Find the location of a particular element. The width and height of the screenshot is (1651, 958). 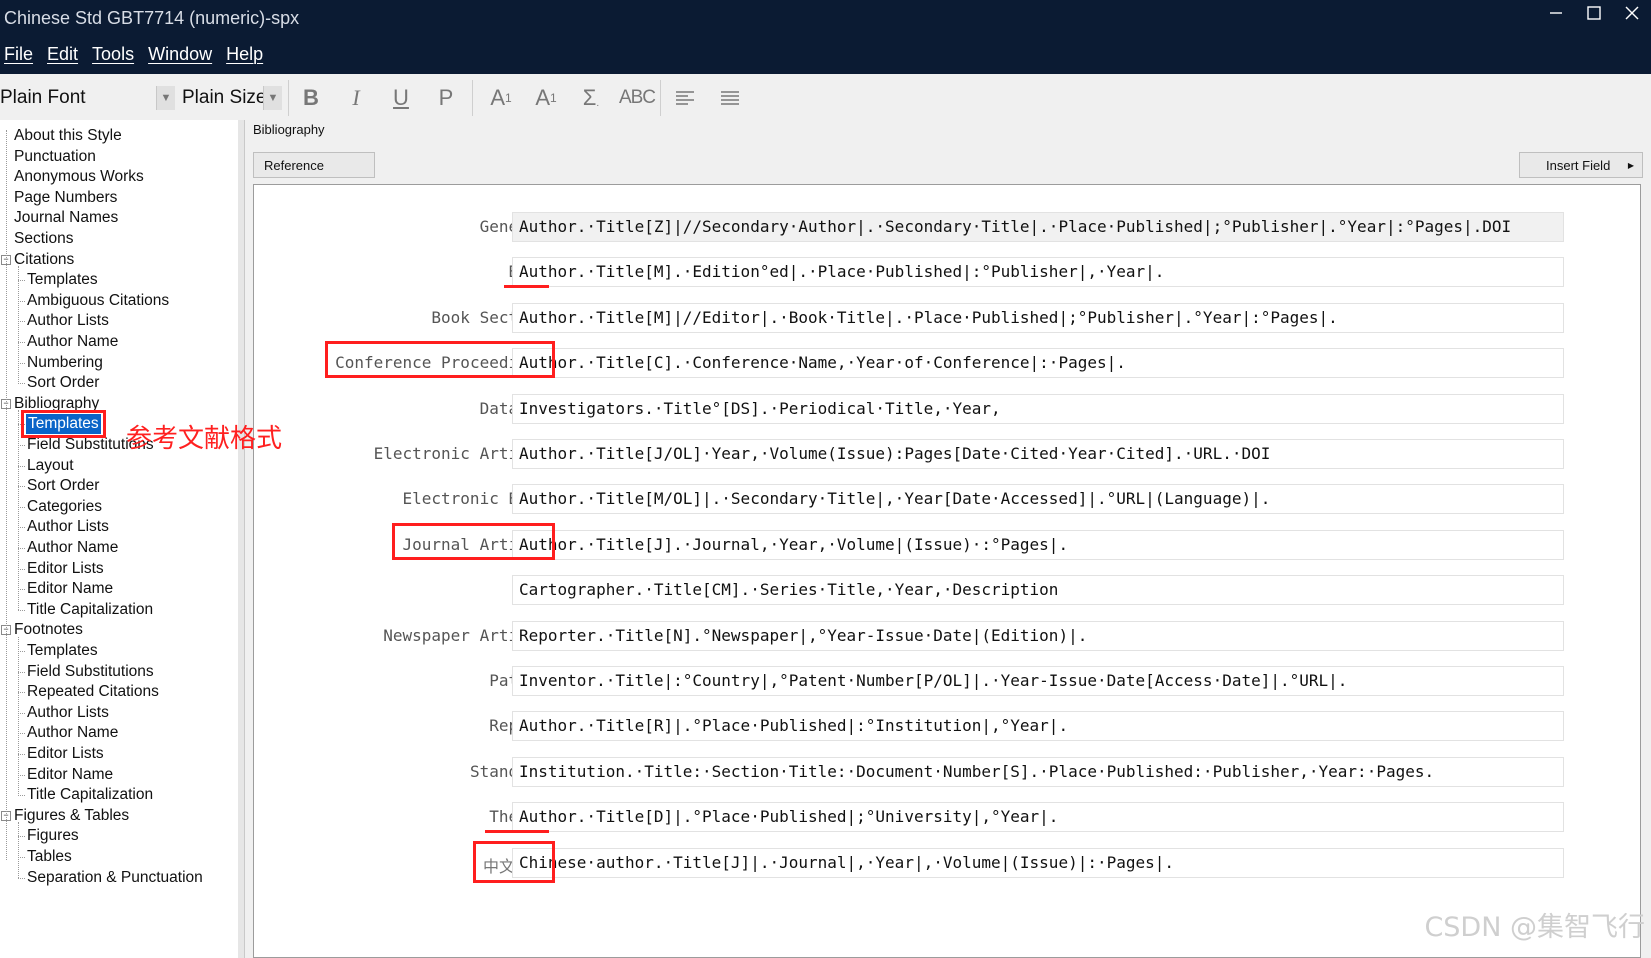

tree-item: Figures & Tables is located at coordinates (71, 816).